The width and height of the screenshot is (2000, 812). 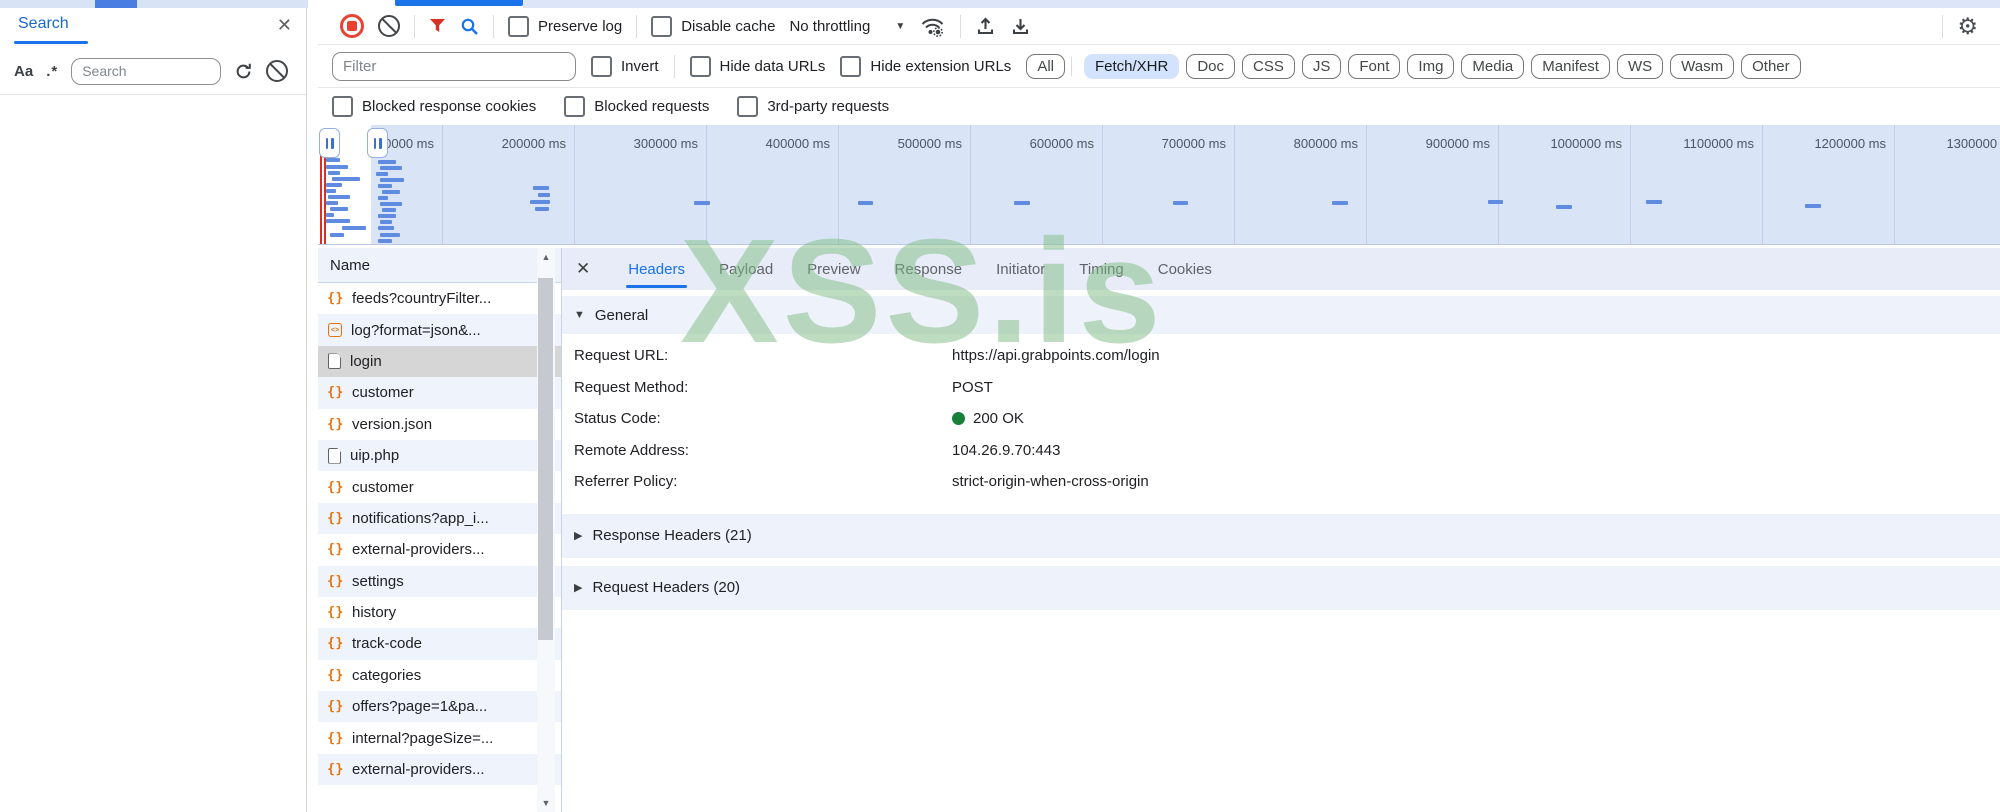 What do you see at coordinates (713, 26) in the screenshot?
I see `disable-cache-toggle: Disable cache` at bounding box center [713, 26].